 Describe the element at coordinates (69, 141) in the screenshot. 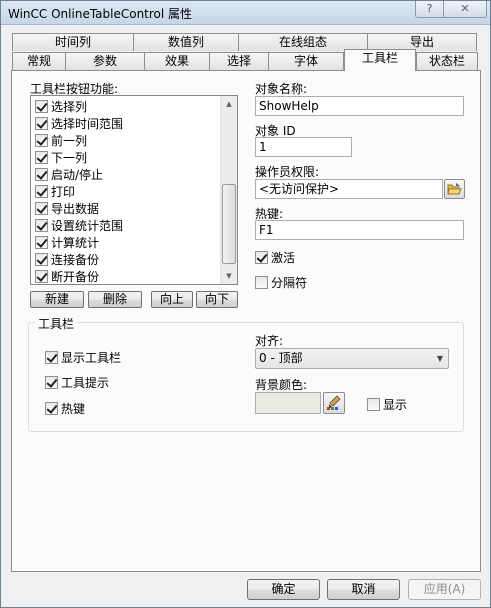

I see `list-item-label: 前一列` at that location.